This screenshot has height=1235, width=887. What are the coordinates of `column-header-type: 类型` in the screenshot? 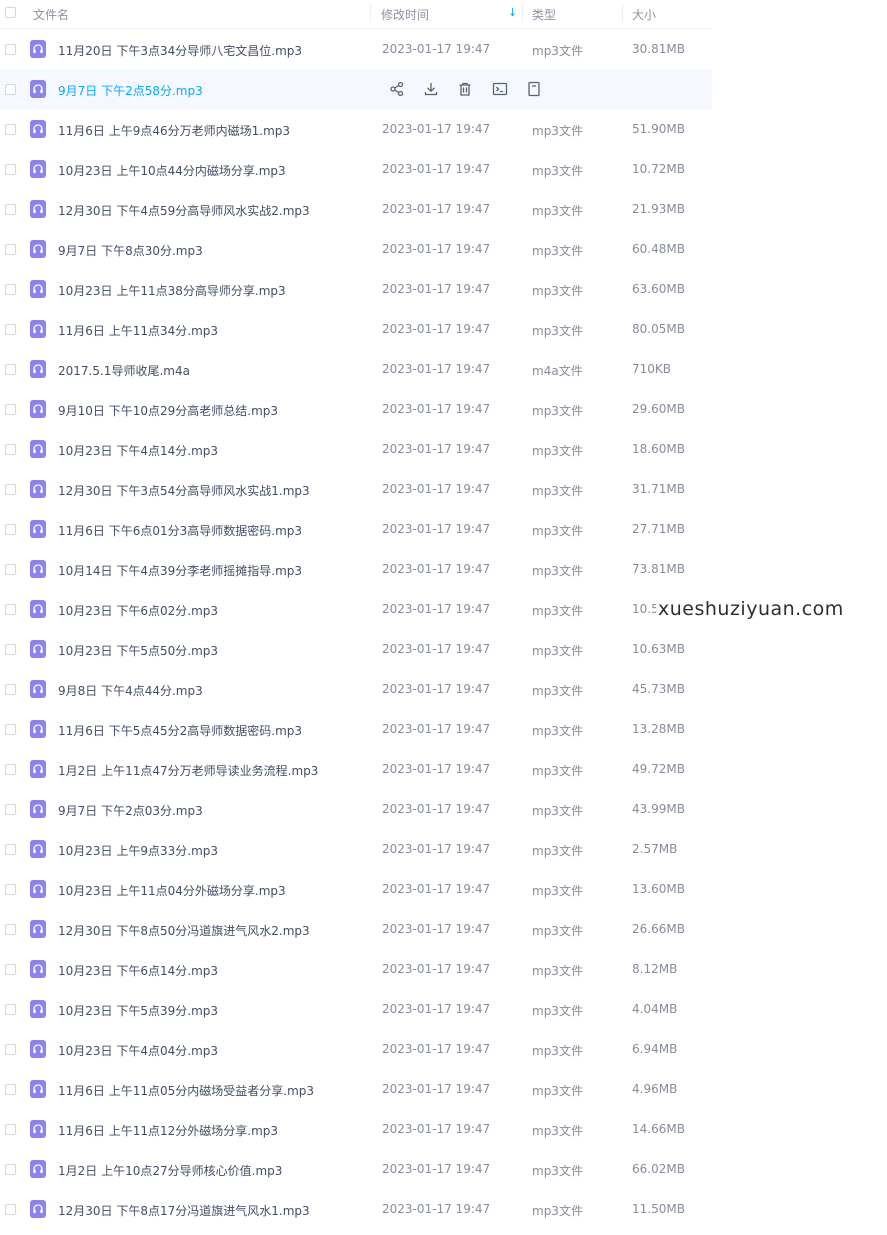 It's located at (544, 14).